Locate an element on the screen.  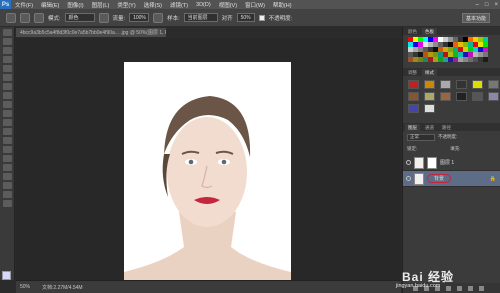
baidu-jingyan-watermark: Bai 经验 jingyan.baidu.com is located at coordinates (439, 279).